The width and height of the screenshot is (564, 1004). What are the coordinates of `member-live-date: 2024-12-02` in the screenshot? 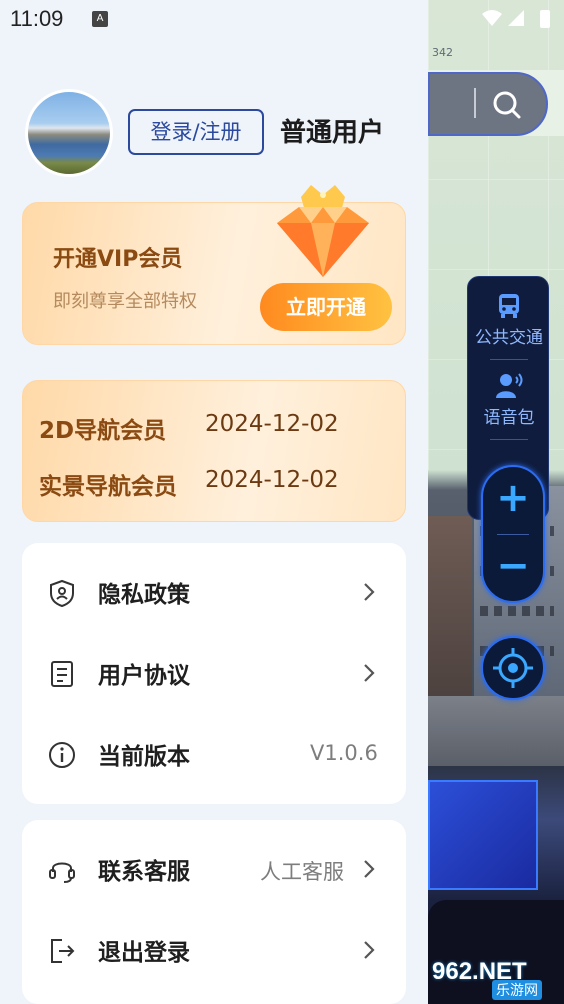 It's located at (272, 480).